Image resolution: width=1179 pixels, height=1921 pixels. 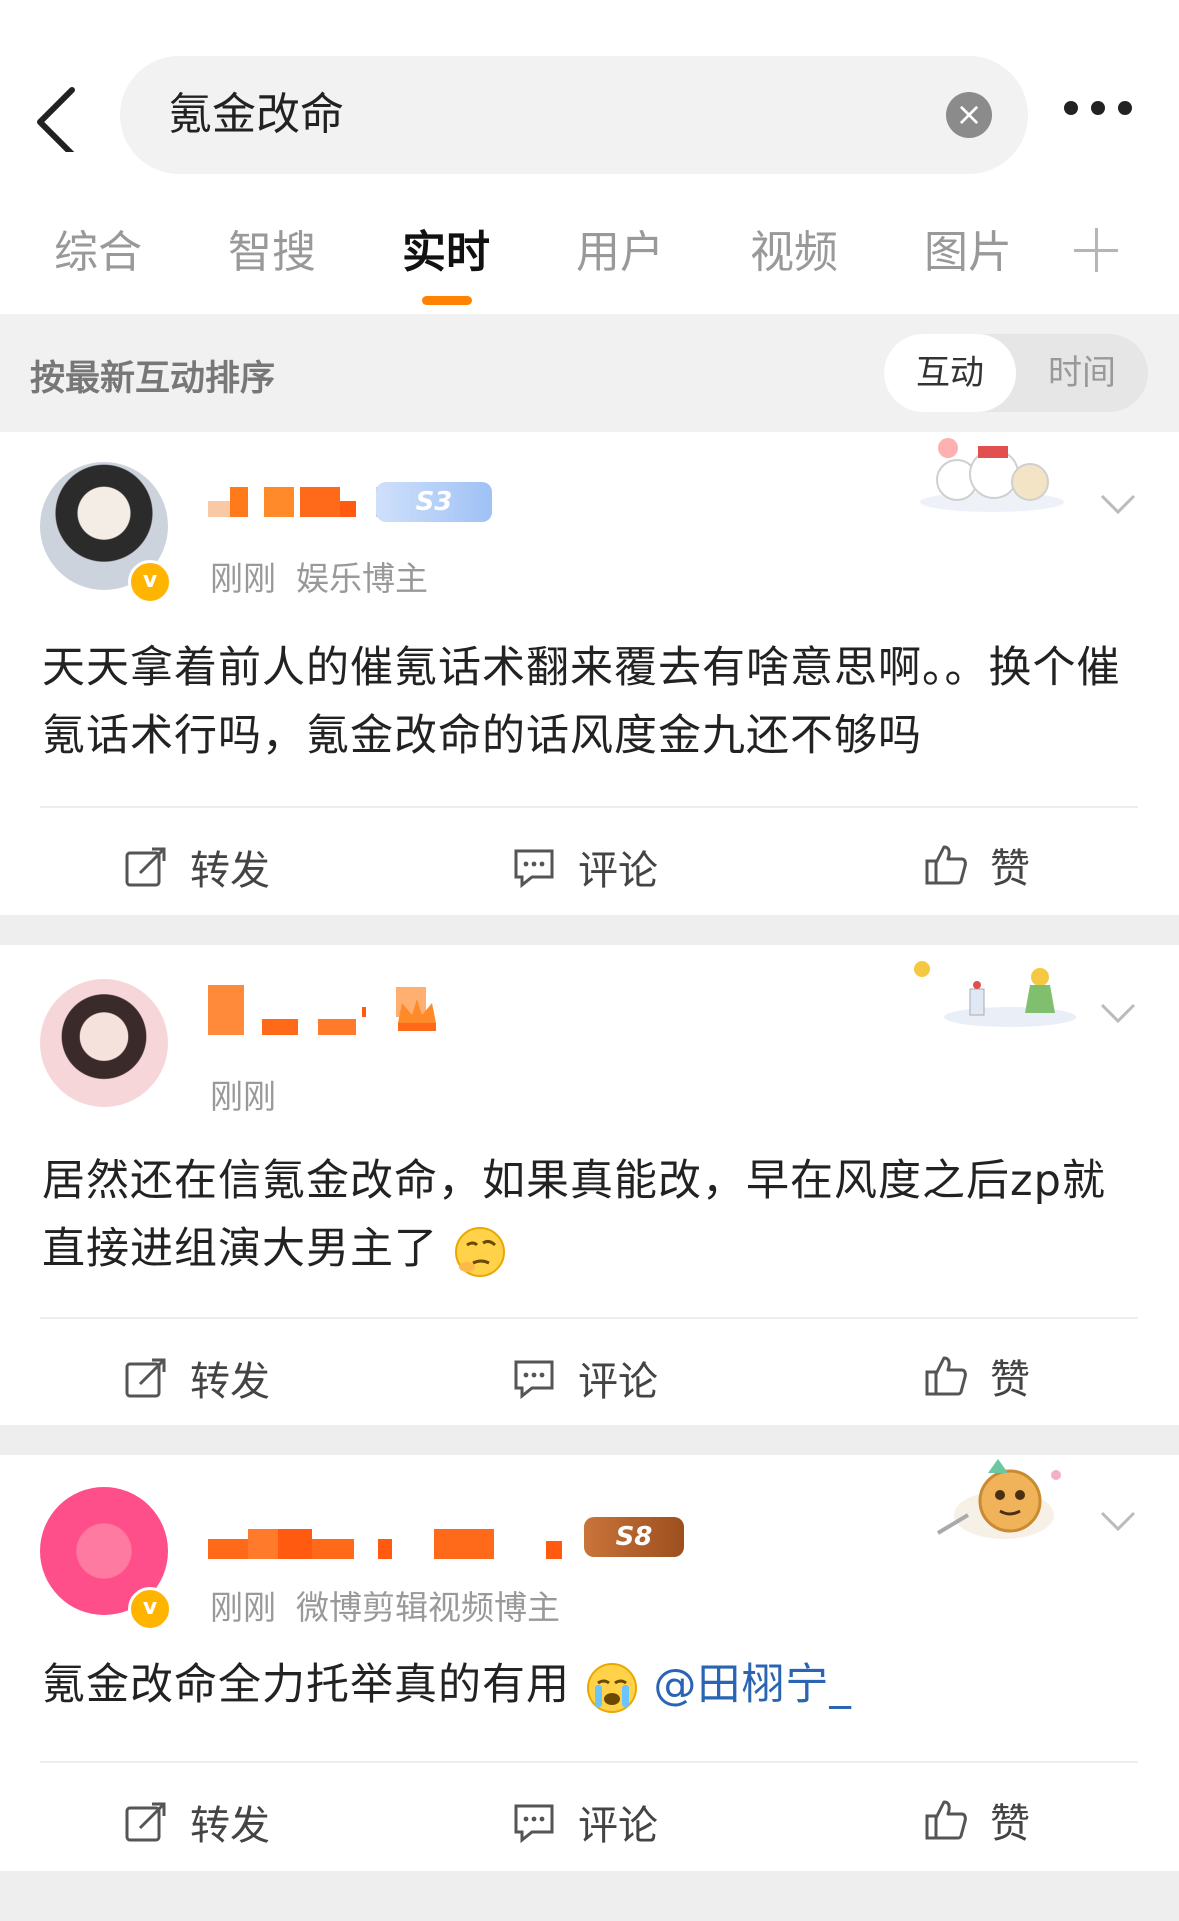 What do you see at coordinates (1109, 117) in the screenshot?
I see `more-icon` at bounding box center [1109, 117].